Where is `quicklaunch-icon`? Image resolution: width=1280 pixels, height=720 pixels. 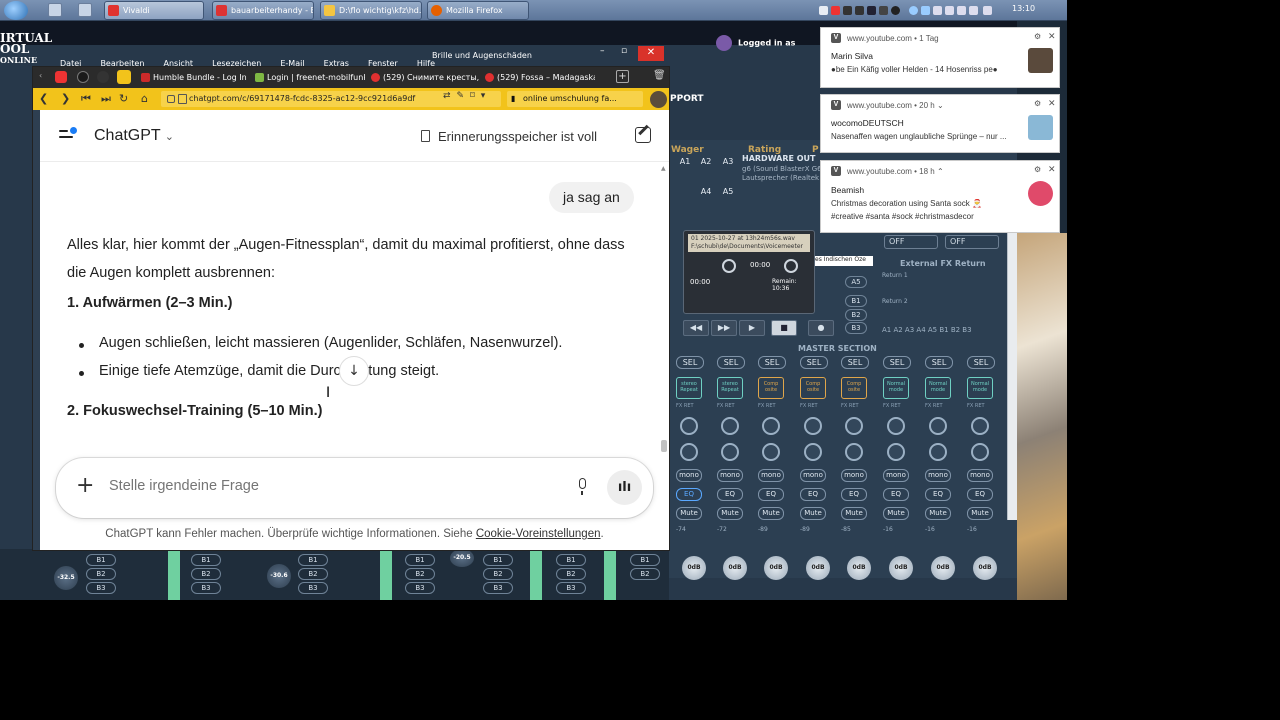 quicklaunch-icon is located at coordinates (85, 10).